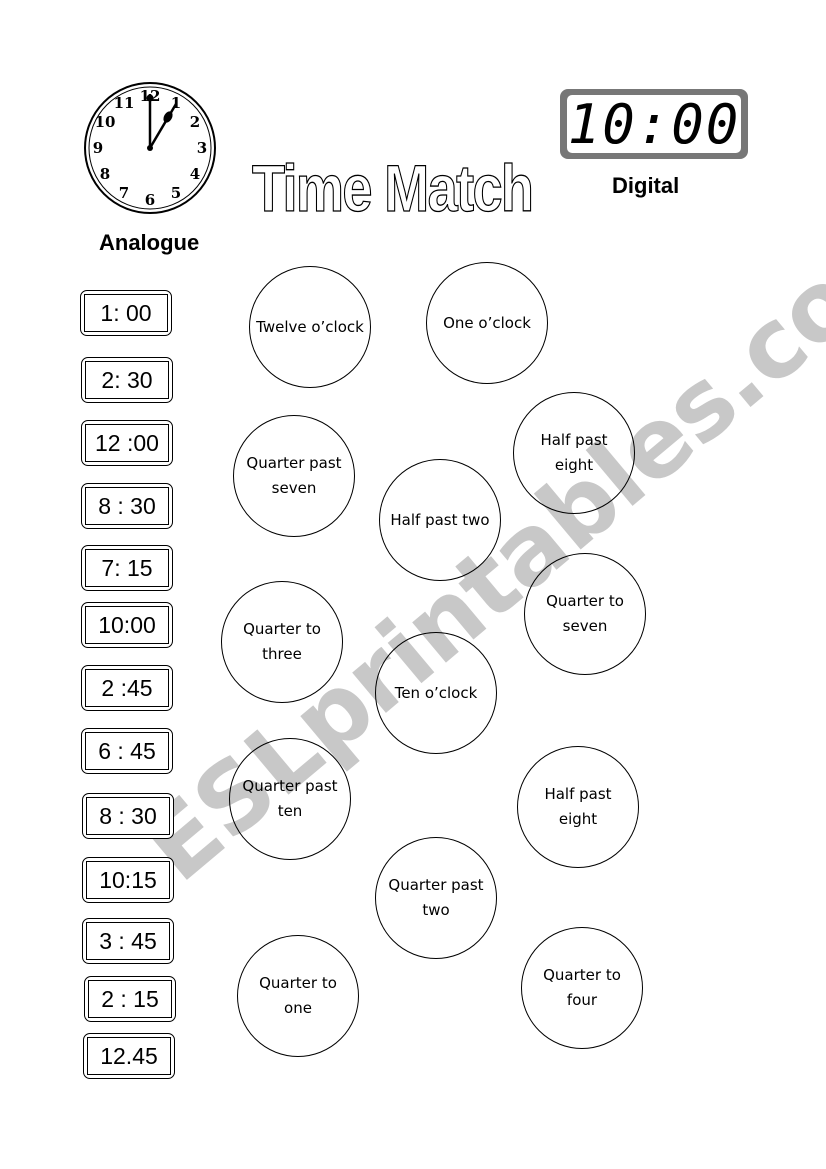 The width and height of the screenshot is (826, 1169). I want to click on phrase-circle: Quarter past ten, so click(290, 799).